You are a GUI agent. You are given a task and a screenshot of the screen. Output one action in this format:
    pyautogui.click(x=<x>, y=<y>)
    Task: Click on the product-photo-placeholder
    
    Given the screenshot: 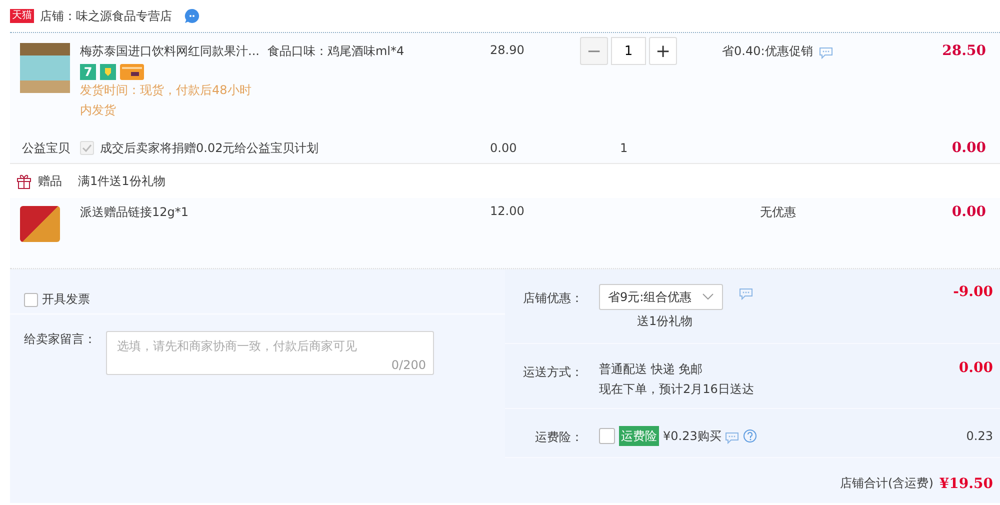 What is the action you would take?
    pyautogui.click(x=45, y=68)
    